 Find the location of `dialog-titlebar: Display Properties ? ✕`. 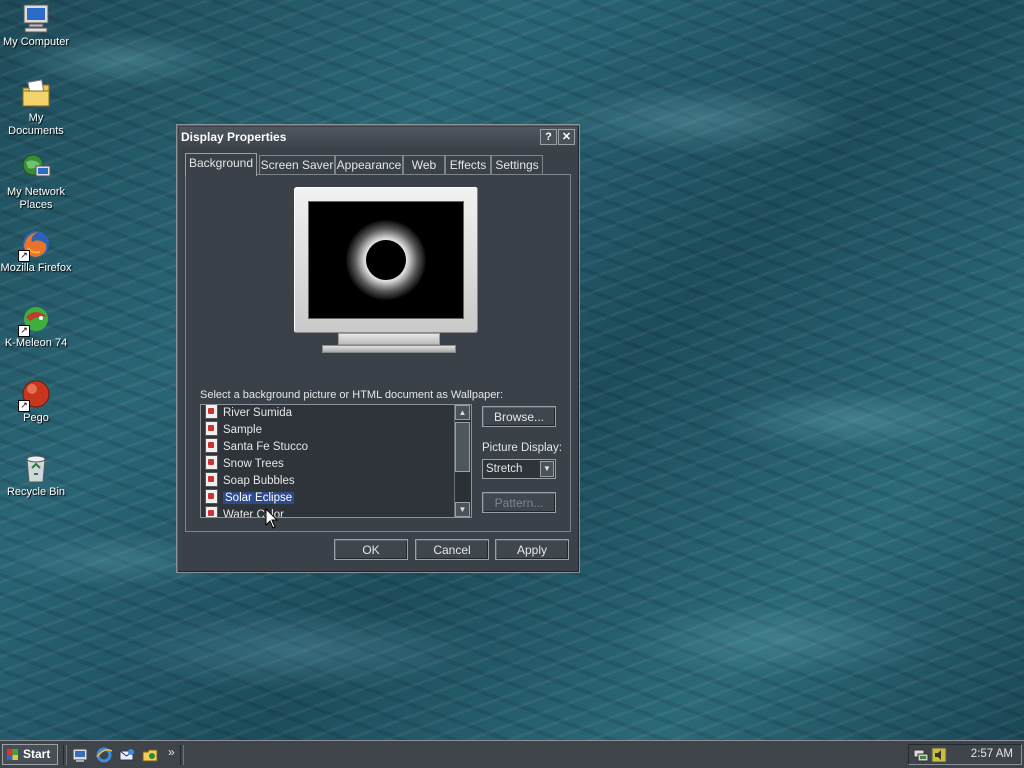

dialog-titlebar: Display Properties ? ✕ is located at coordinates (378, 137).